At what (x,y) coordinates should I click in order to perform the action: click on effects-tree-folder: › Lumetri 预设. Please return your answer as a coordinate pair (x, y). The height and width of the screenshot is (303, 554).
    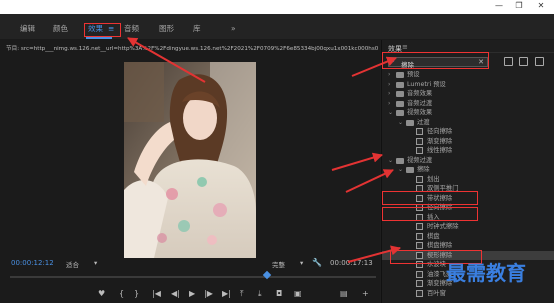
    Looking at the image, I should click on (468, 84).